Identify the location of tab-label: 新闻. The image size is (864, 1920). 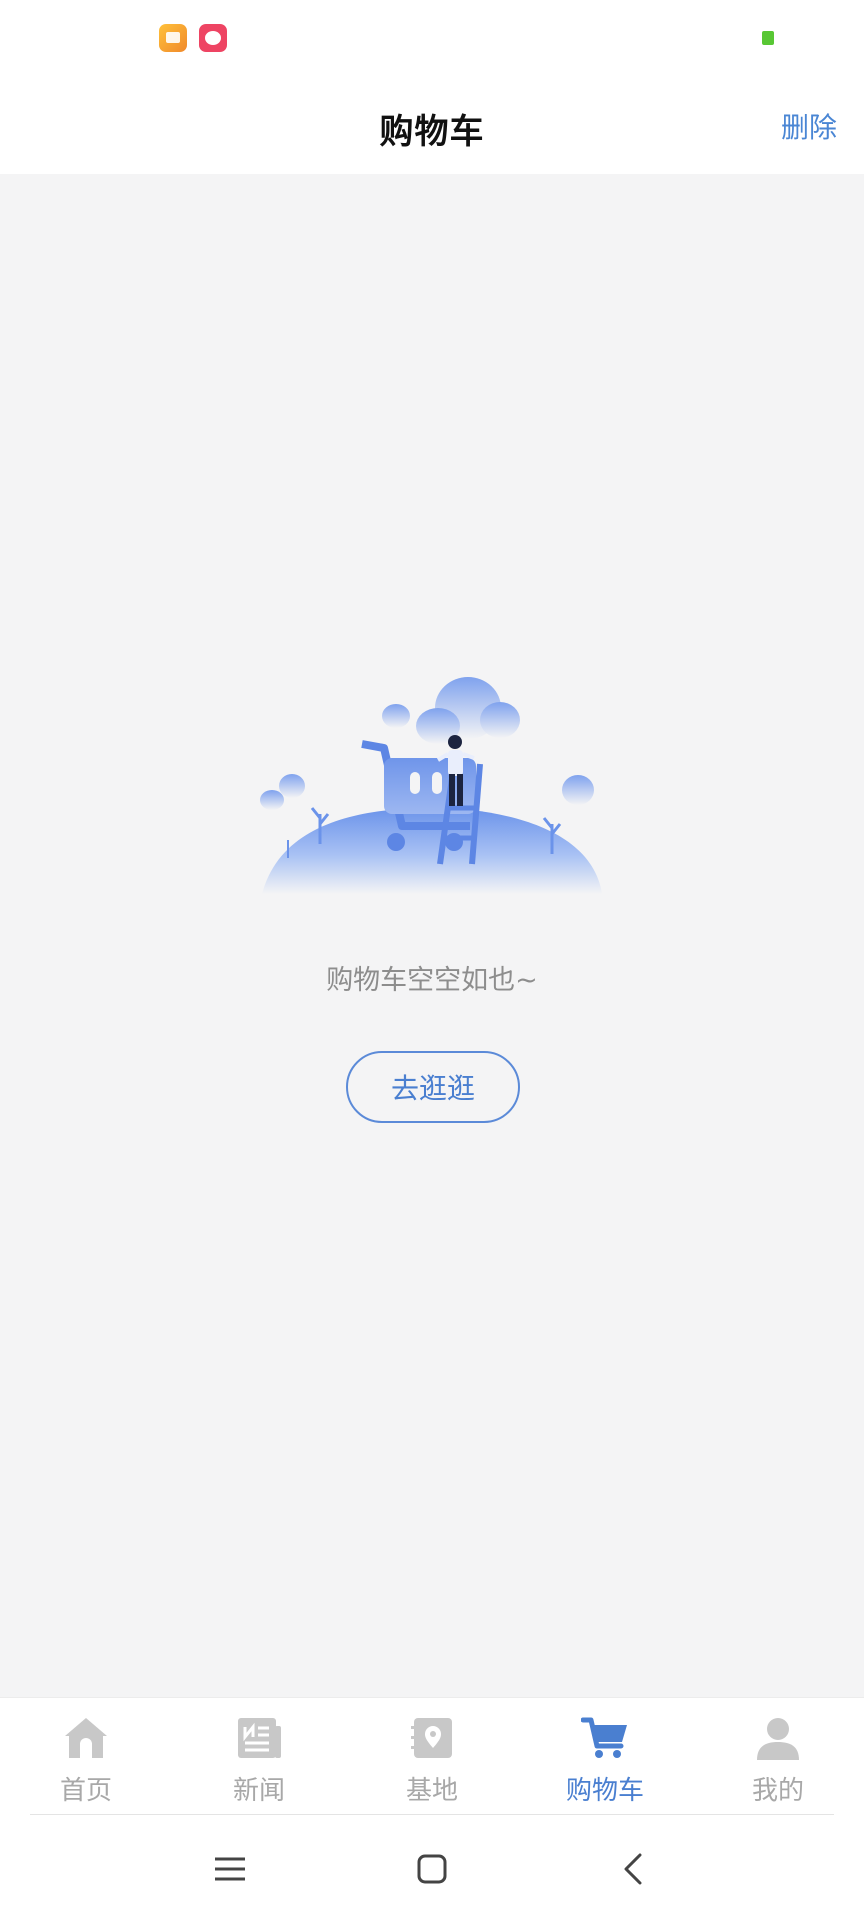
(258, 1791).